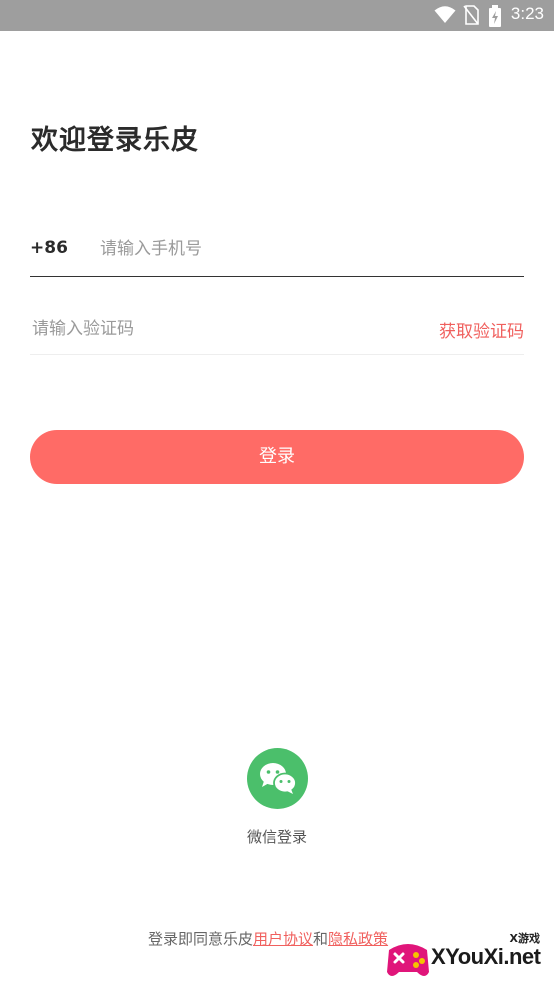  Describe the element at coordinates (115, 140) in the screenshot. I see `page-title: 欢迎登录乐皮` at that location.